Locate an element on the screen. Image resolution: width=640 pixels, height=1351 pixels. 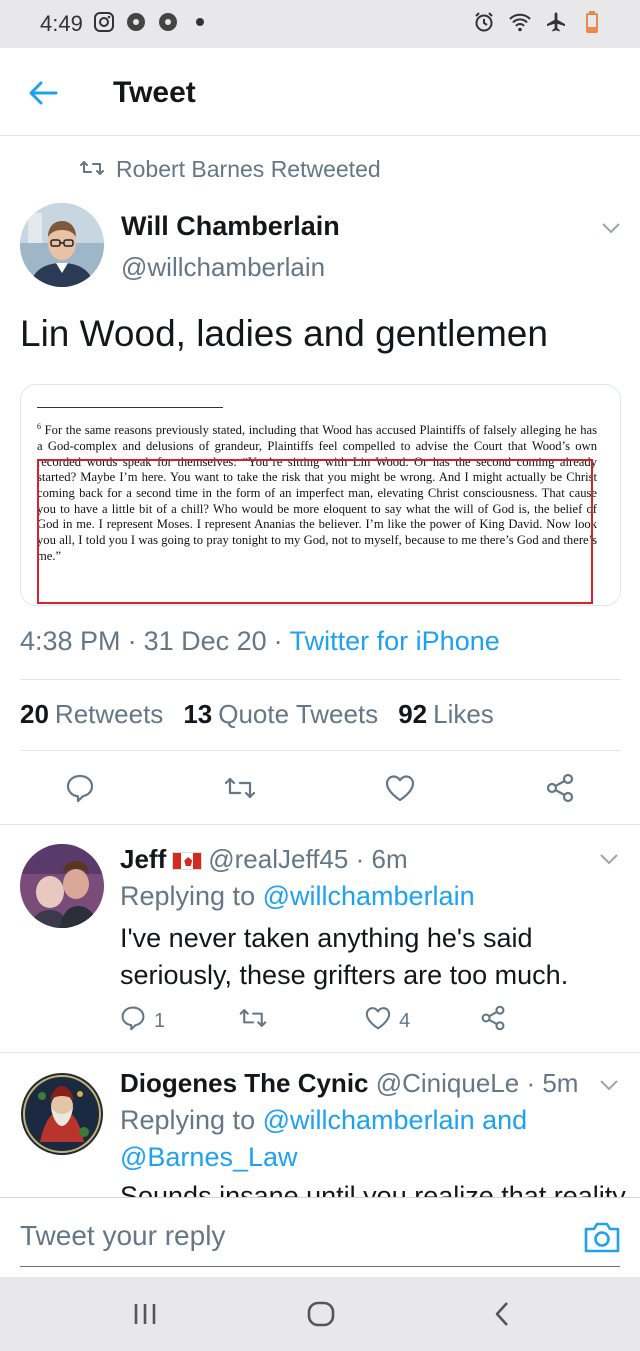
more-notifications-dot-icon is located at coordinates (200, 22).